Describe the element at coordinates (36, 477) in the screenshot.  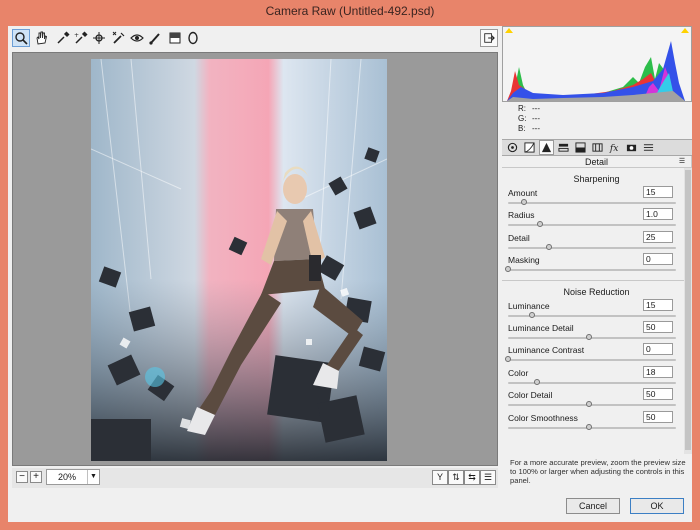
I see `zoom-in-button: +` at that location.